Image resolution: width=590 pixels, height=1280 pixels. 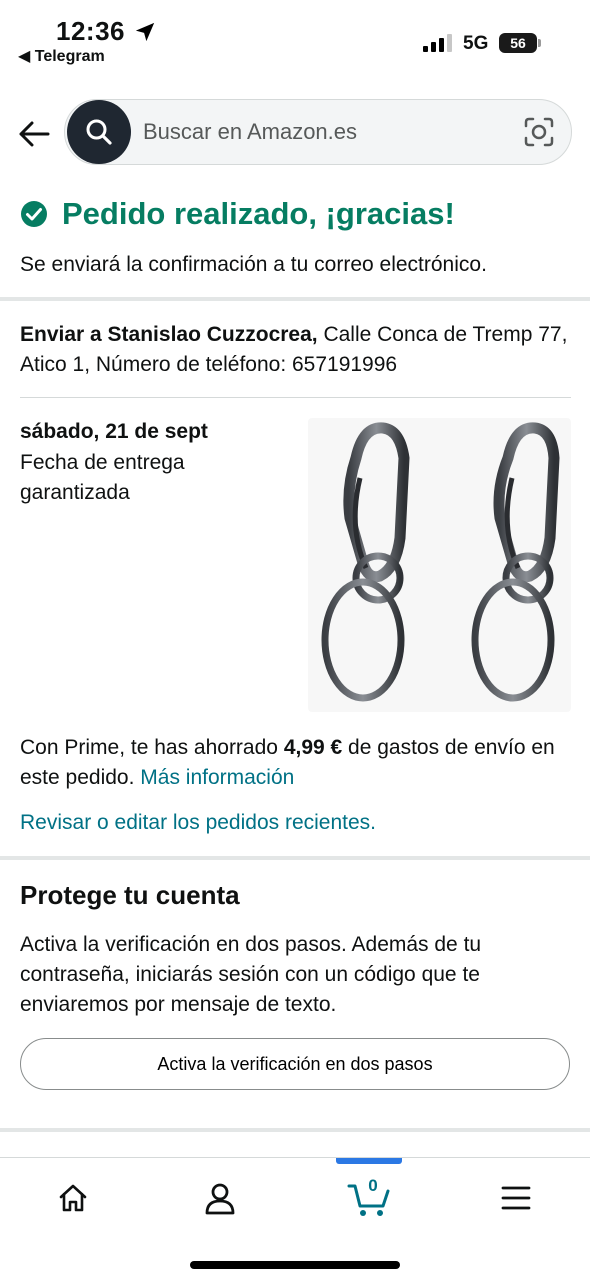 I want to click on review-orders-link: Revisar o editar los pedidos recientes., so click(x=198, y=823).